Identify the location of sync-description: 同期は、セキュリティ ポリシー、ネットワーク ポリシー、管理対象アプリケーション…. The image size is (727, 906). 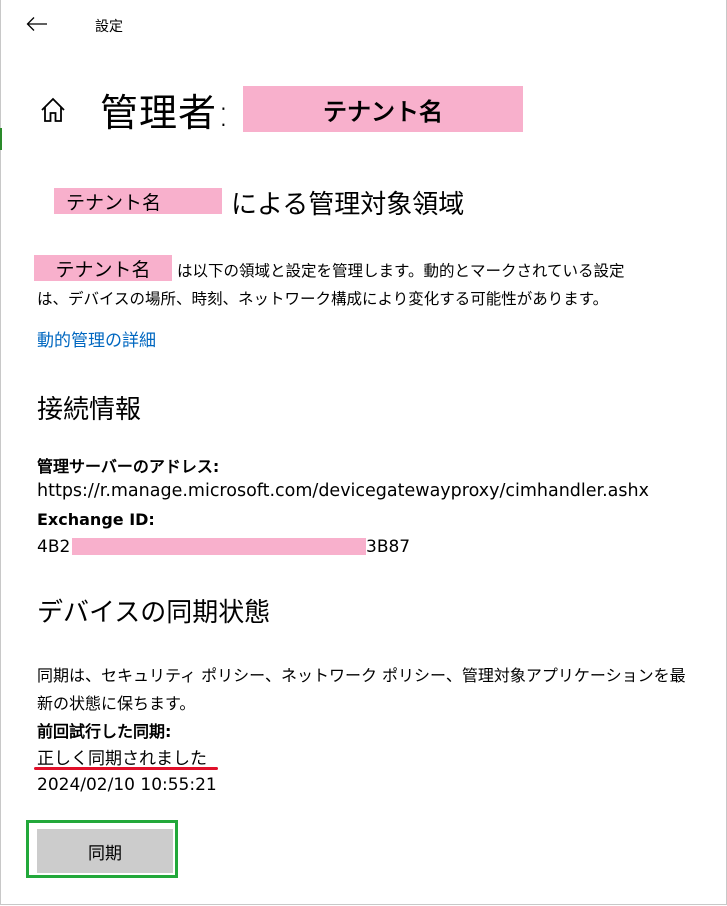
(361, 675).